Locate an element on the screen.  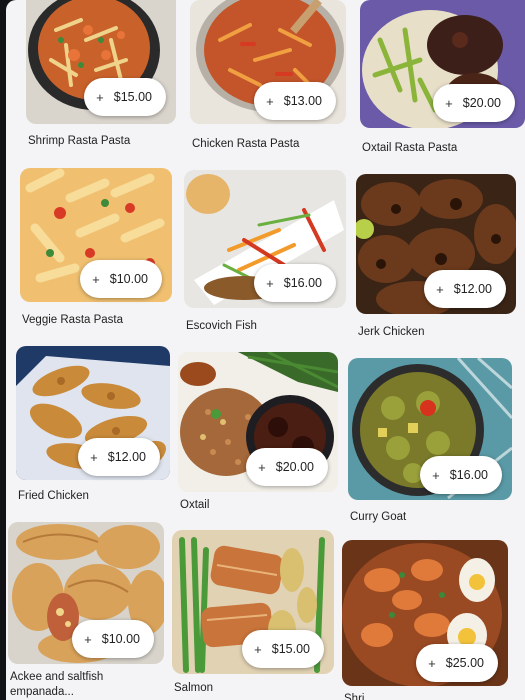
menu-item-oxtail: + $20.00 Oxtail is located at coordinates (258, 434).